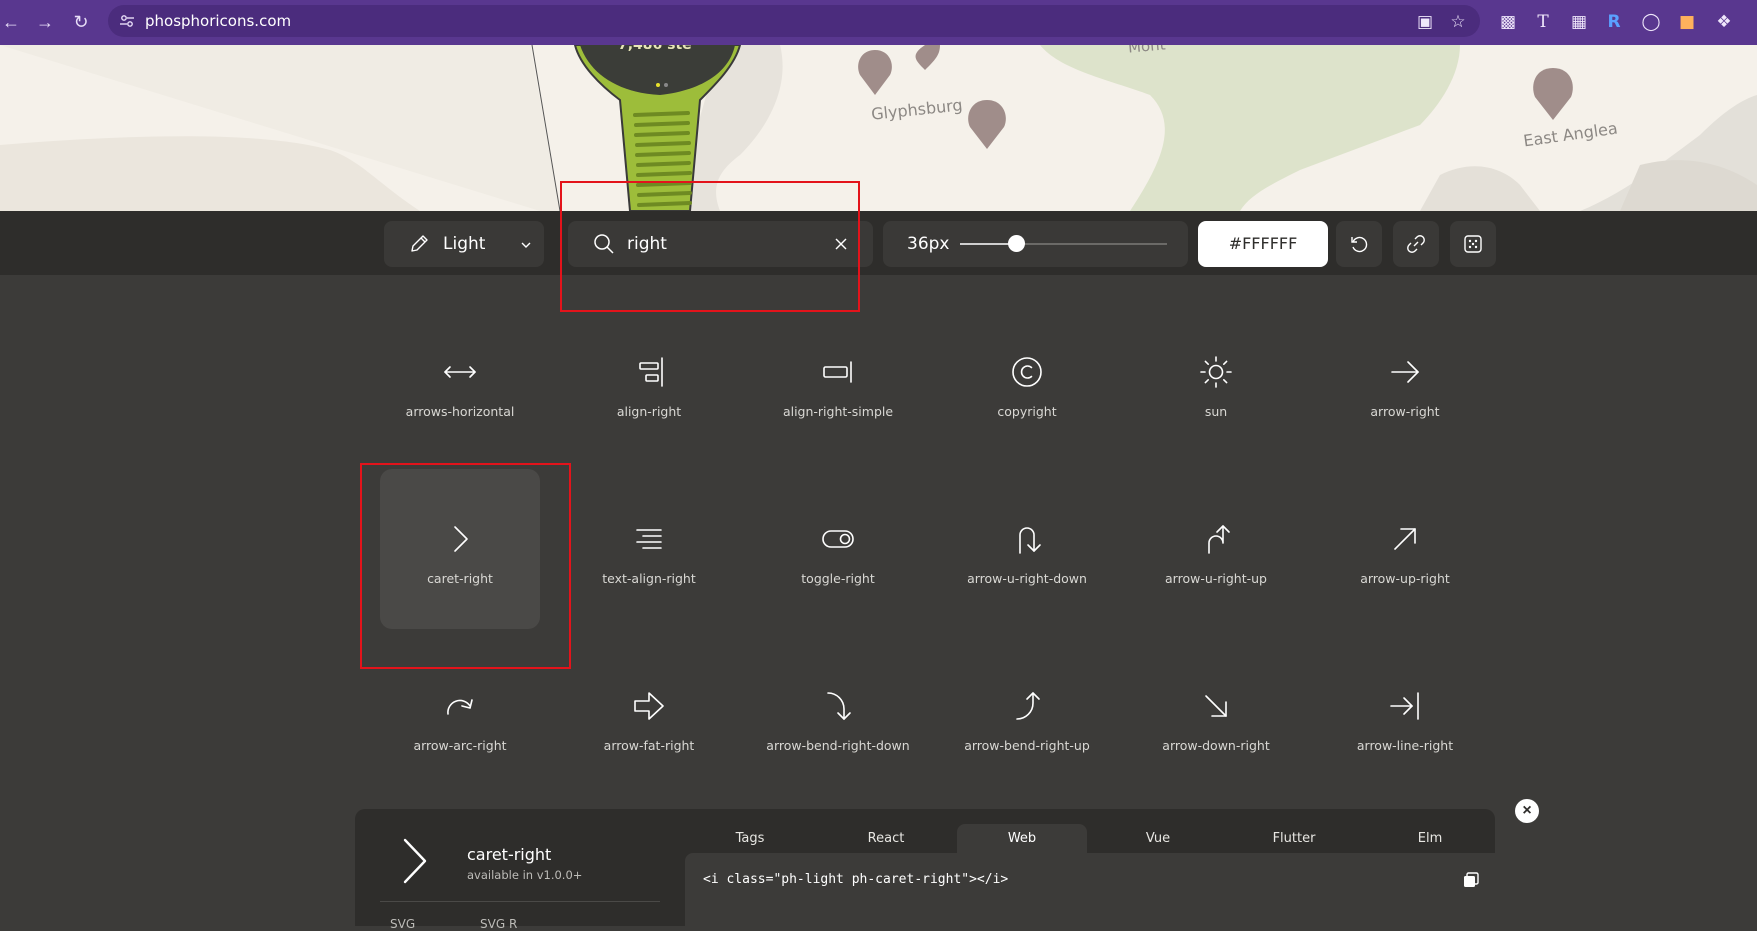 Image resolution: width=1757 pixels, height=931 pixels. Describe the element at coordinates (1090, 889) in the screenshot. I see `code-area` at that location.